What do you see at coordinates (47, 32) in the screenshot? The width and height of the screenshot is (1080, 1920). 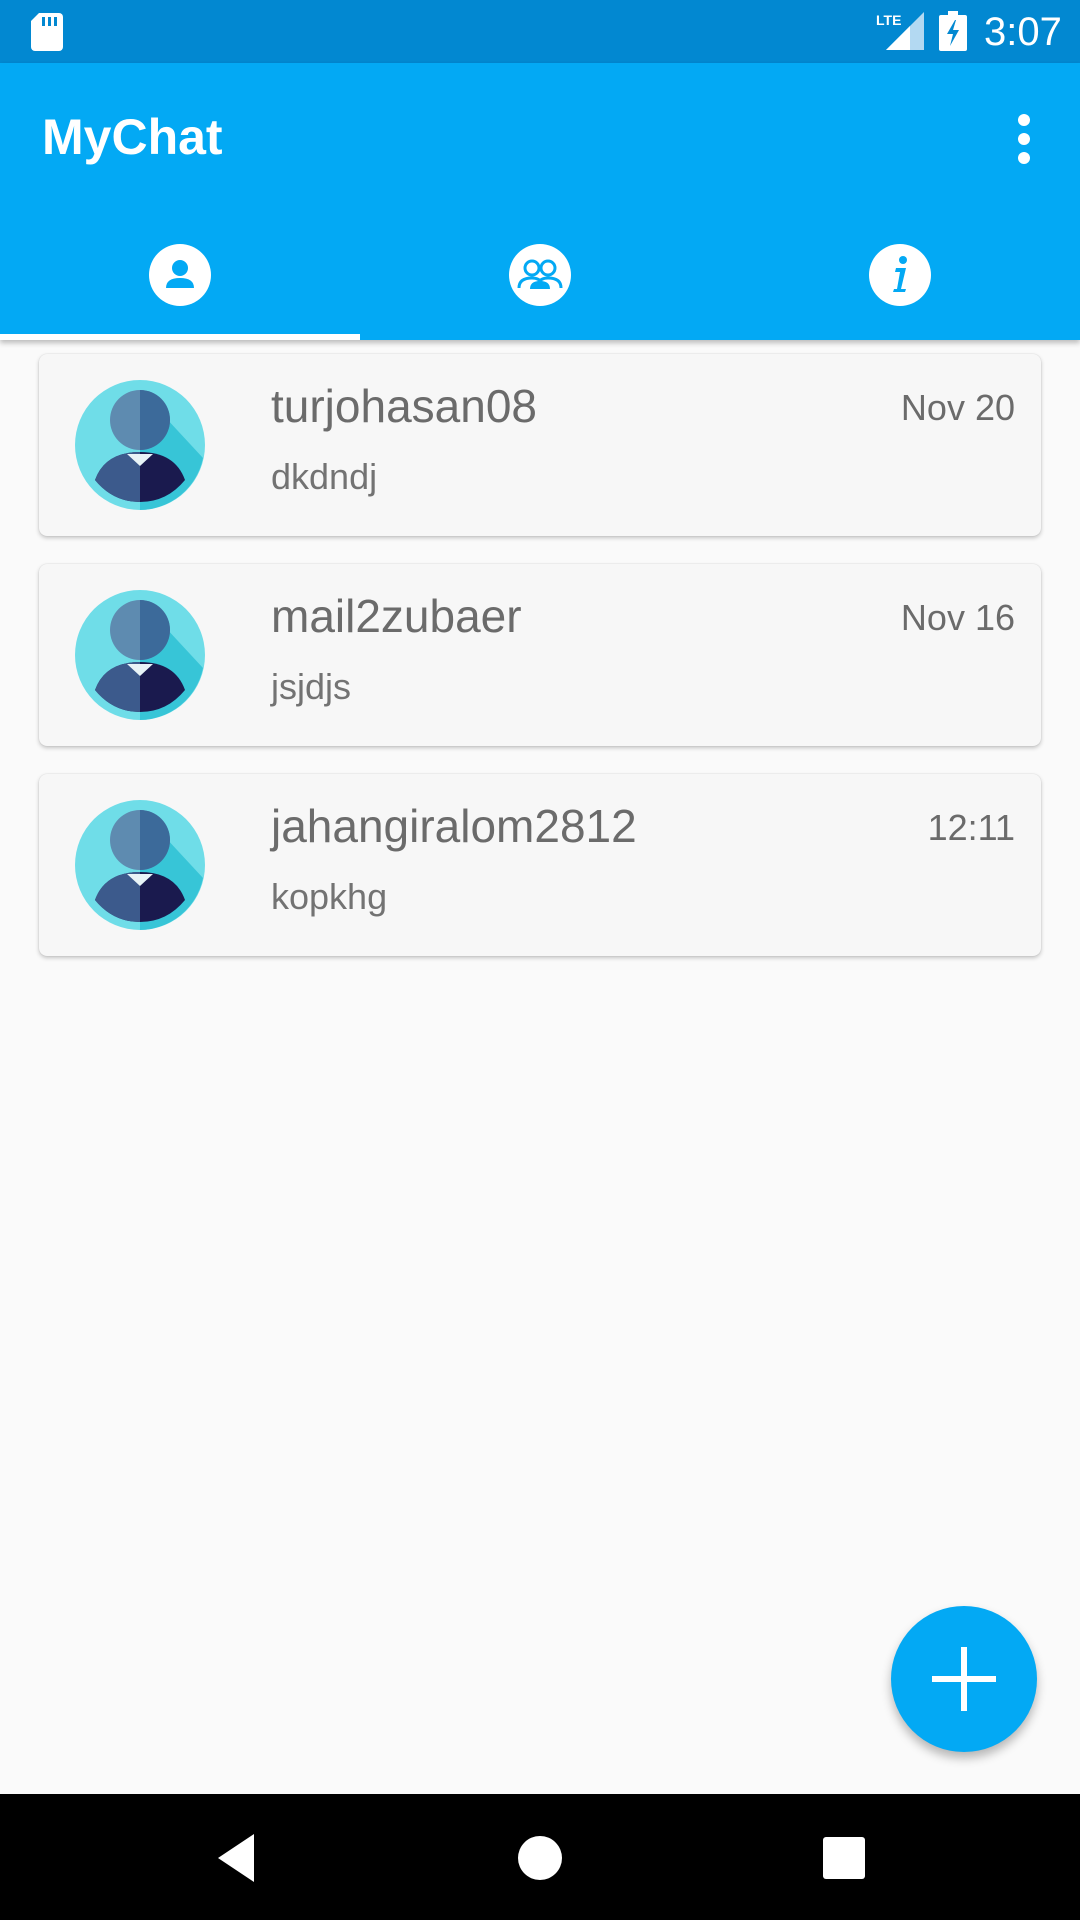 I see `sd-card-icon` at bounding box center [47, 32].